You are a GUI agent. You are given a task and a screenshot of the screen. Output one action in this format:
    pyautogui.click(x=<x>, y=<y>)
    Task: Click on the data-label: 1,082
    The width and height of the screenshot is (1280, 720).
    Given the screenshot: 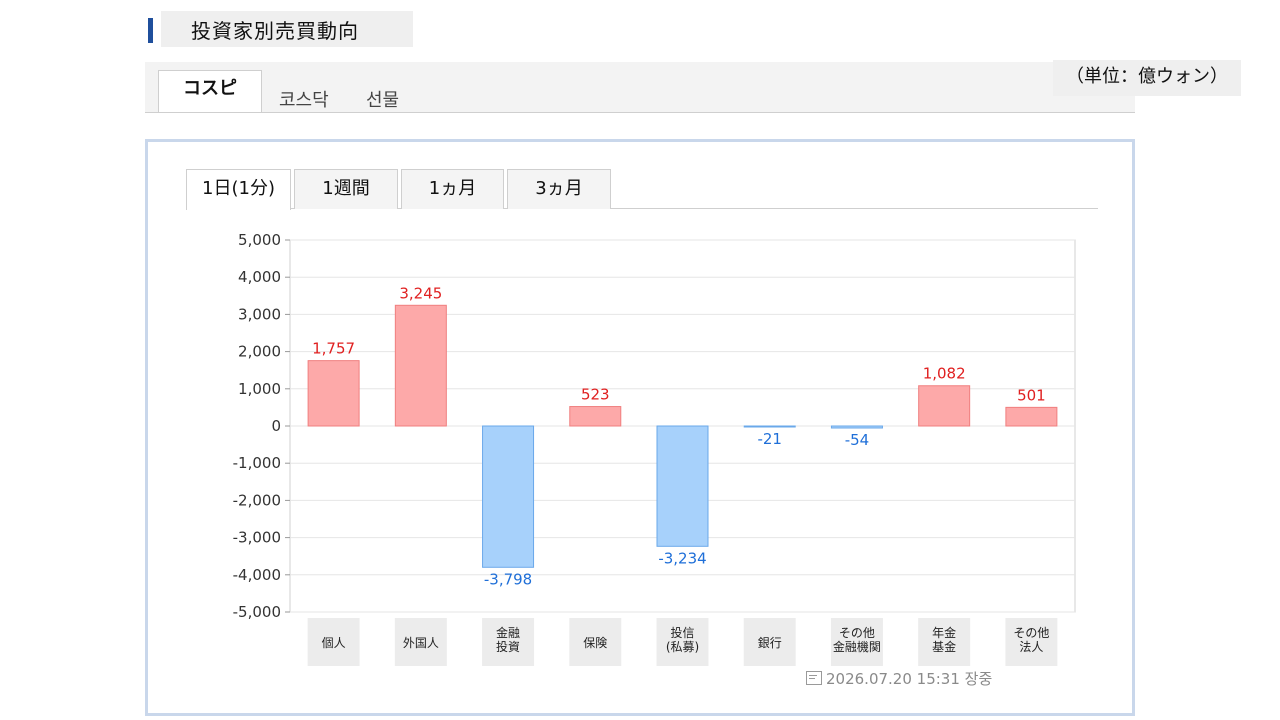 What is the action you would take?
    pyautogui.click(x=944, y=374)
    